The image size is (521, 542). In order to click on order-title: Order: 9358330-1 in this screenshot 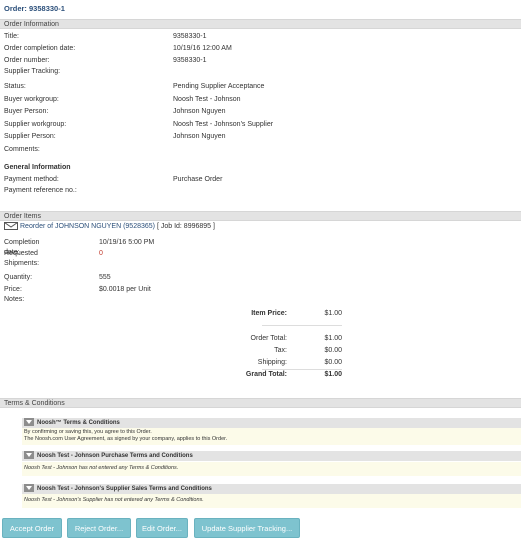, I will do `click(34, 8)`.